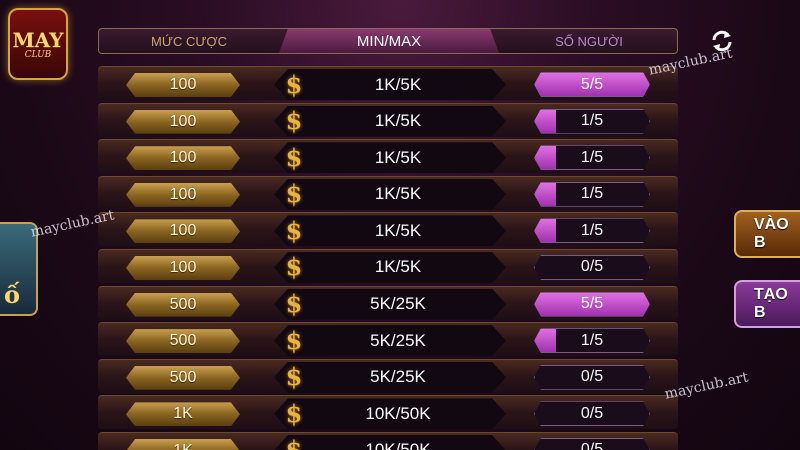 The image size is (800, 450). I want to click on header-minmax: MIN/MAX, so click(389, 41).